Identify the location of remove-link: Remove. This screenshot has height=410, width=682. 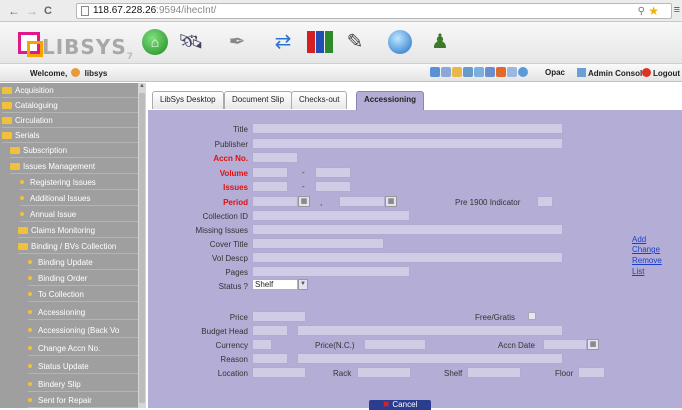
(647, 260).